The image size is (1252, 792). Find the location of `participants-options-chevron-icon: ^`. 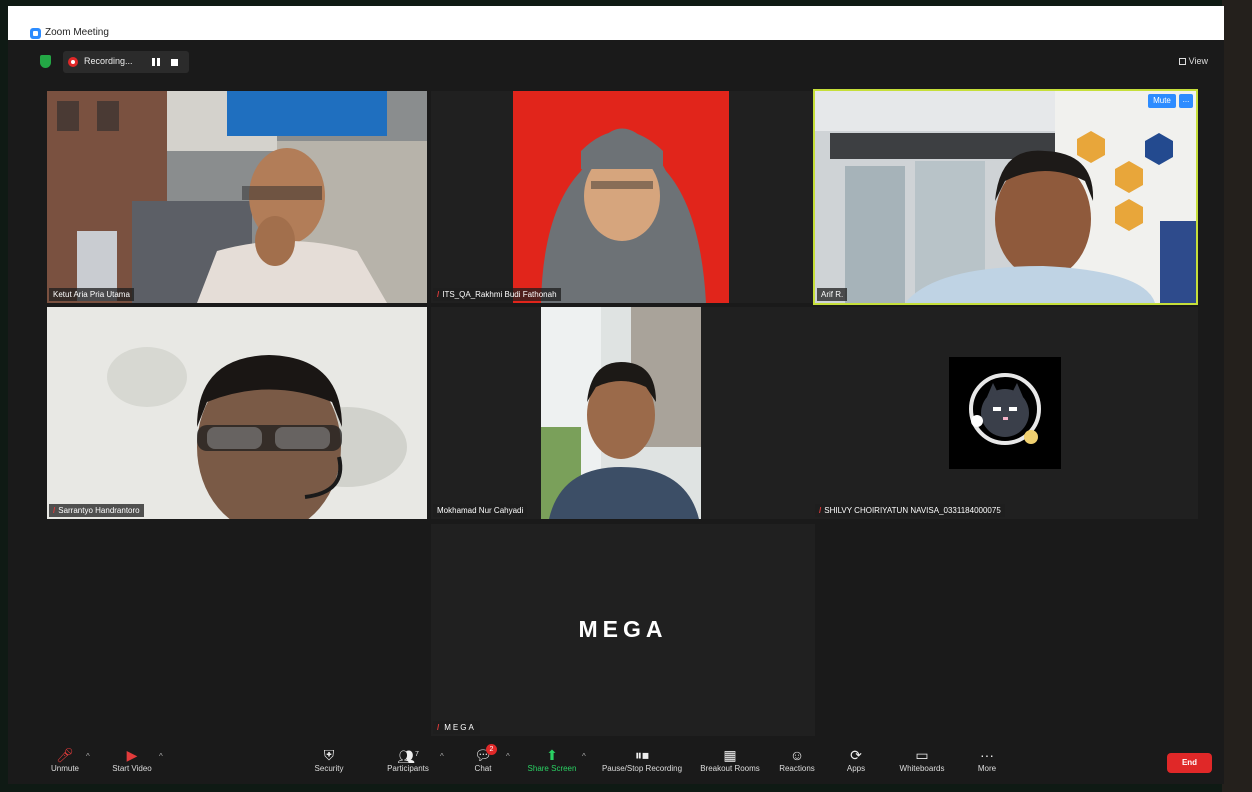

participants-options-chevron-icon: ^ is located at coordinates (442, 756).